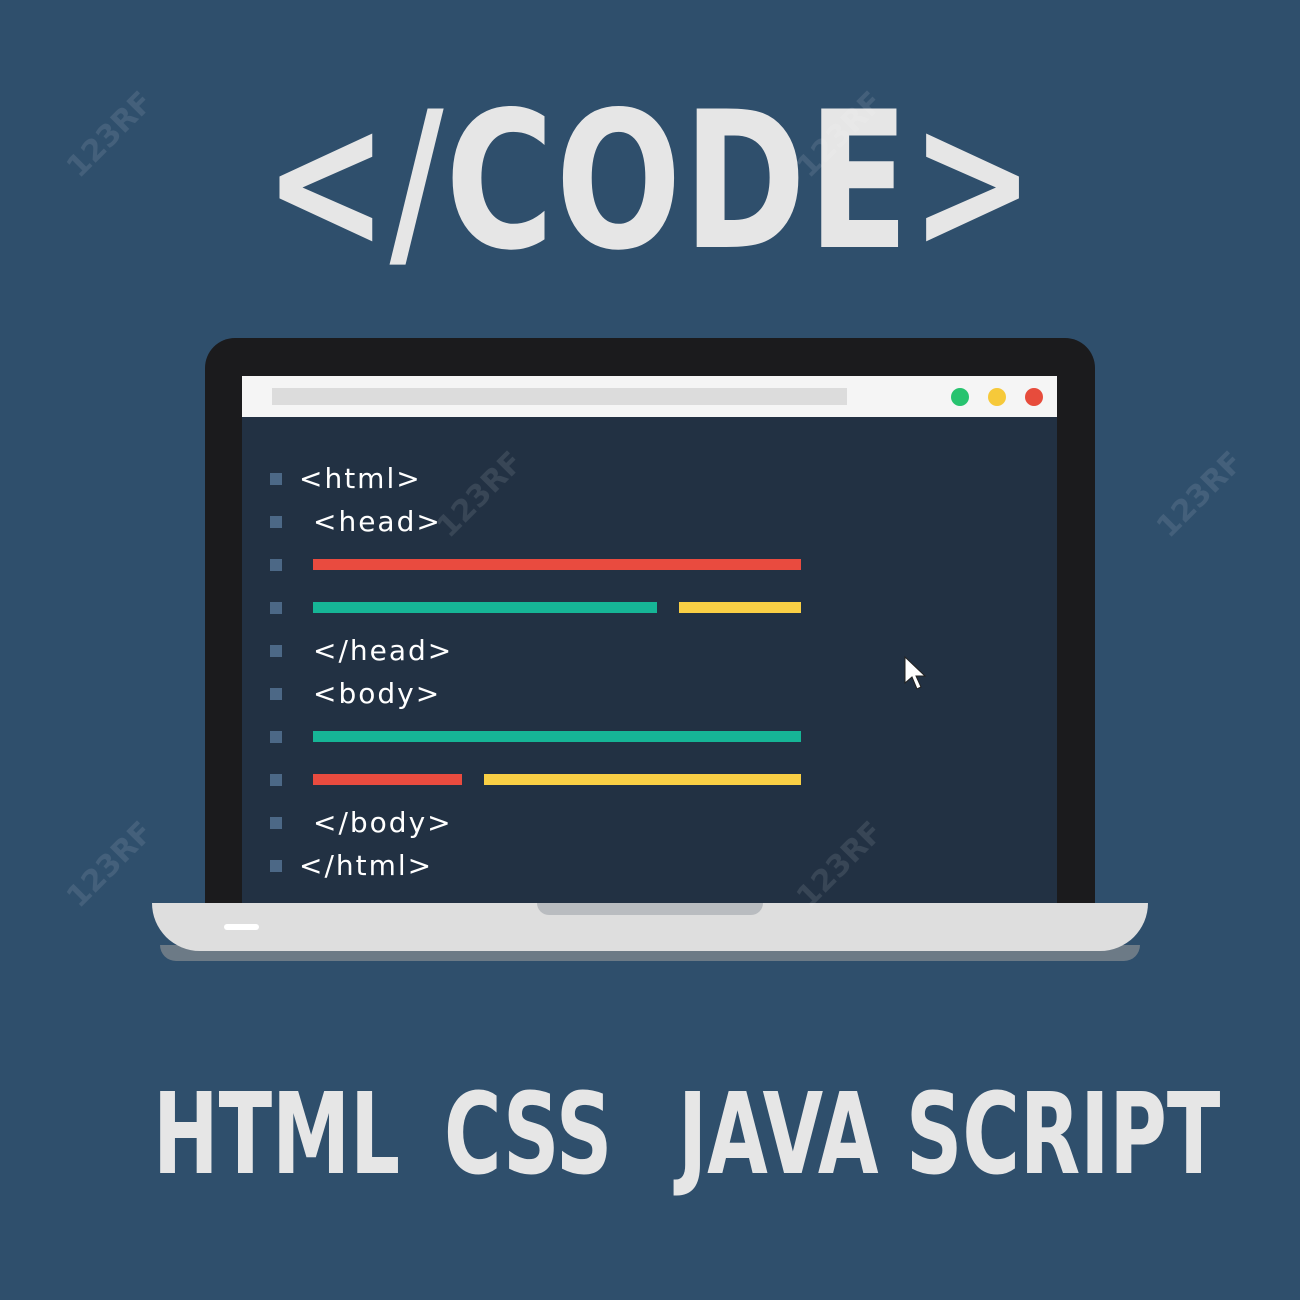  What do you see at coordinates (383, 650) in the screenshot?
I see `code-text: </head>` at bounding box center [383, 650].